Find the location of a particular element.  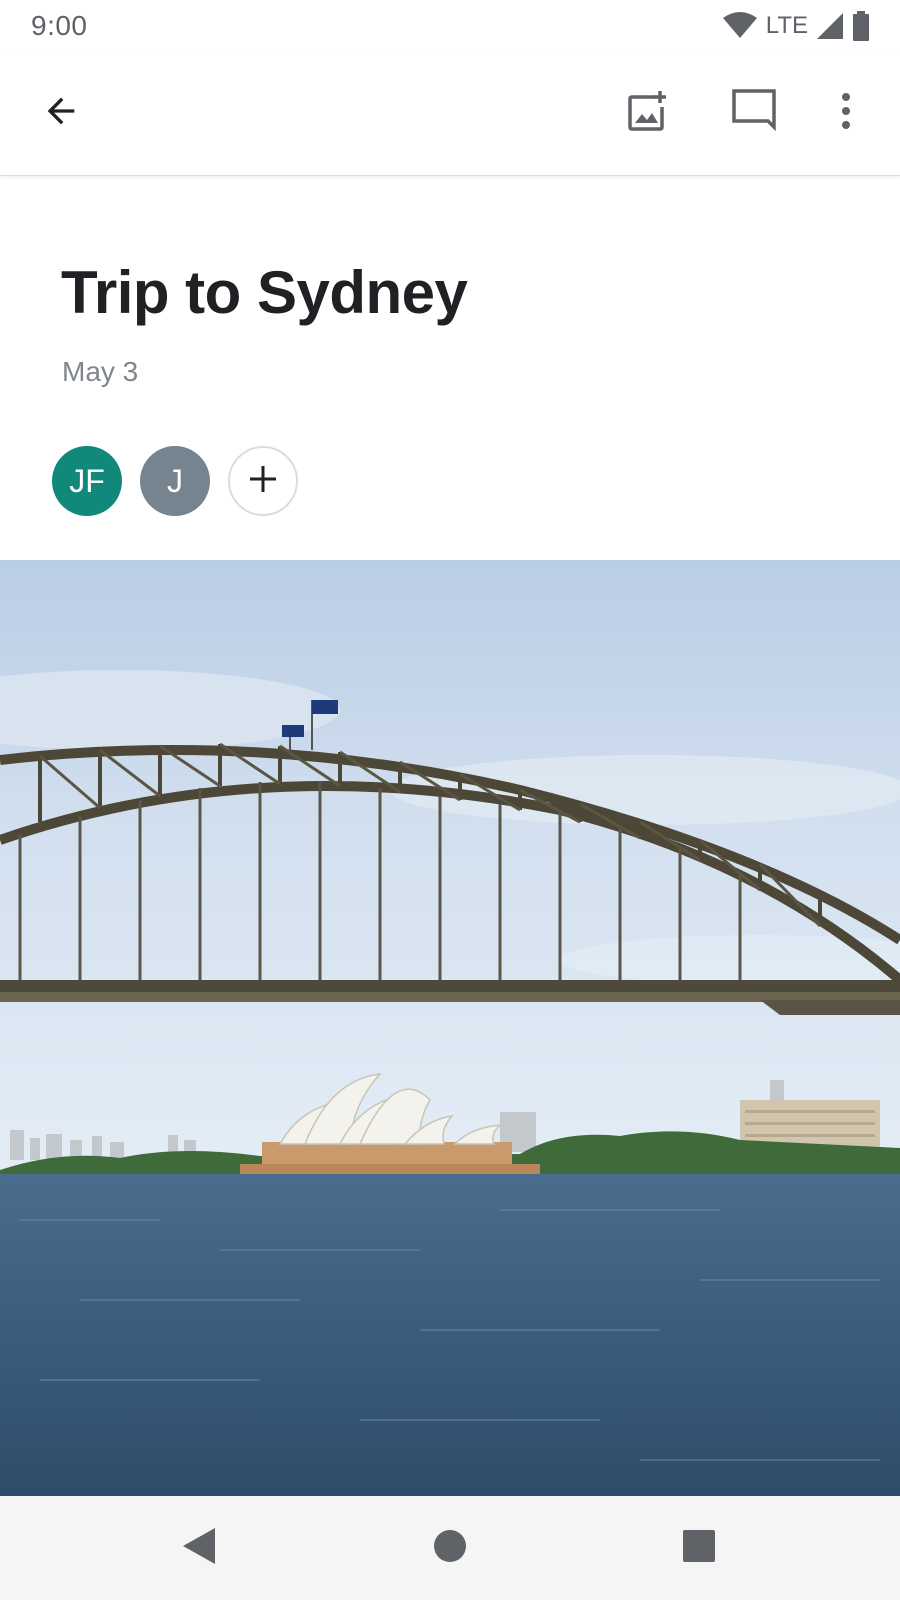

avatar: J is located at coordinates (175, 481).